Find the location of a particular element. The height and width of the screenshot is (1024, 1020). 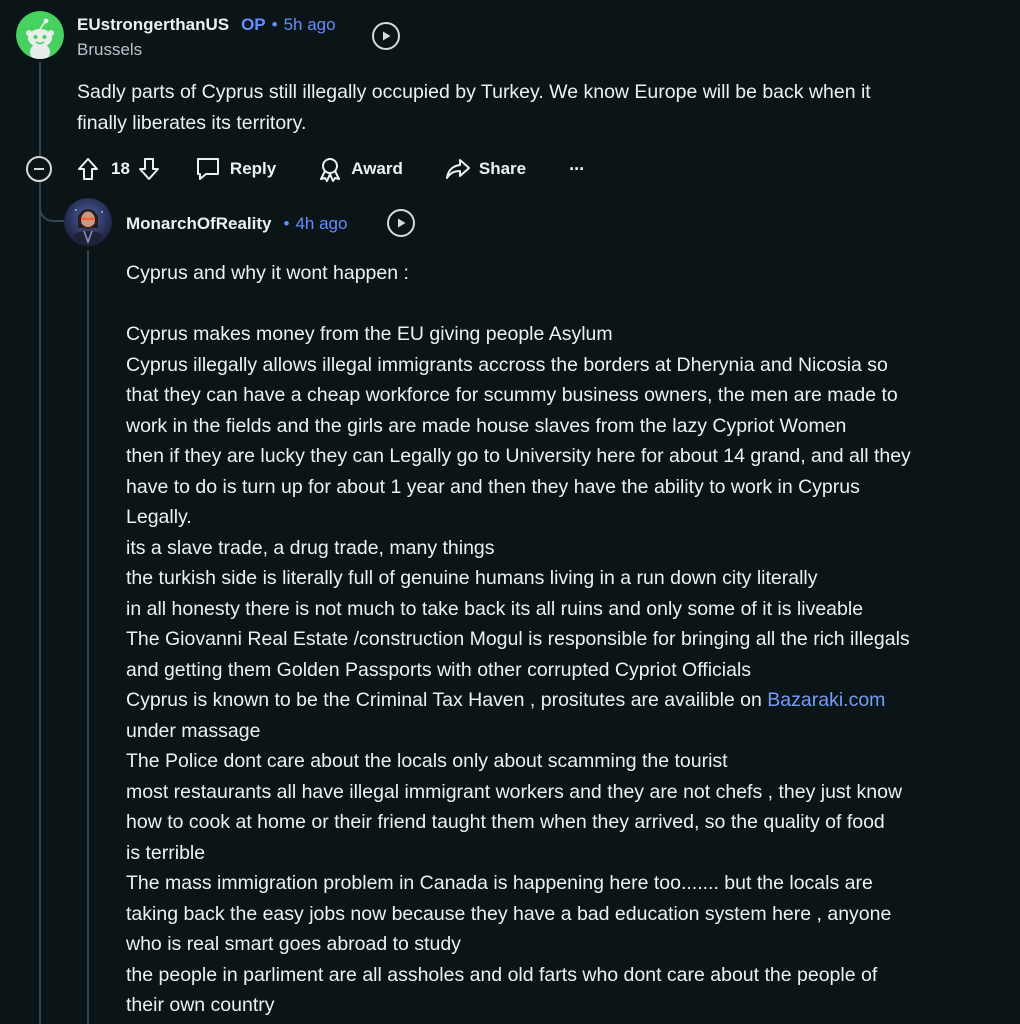

op-flair: Brussels is located at coordinates (110, 49).